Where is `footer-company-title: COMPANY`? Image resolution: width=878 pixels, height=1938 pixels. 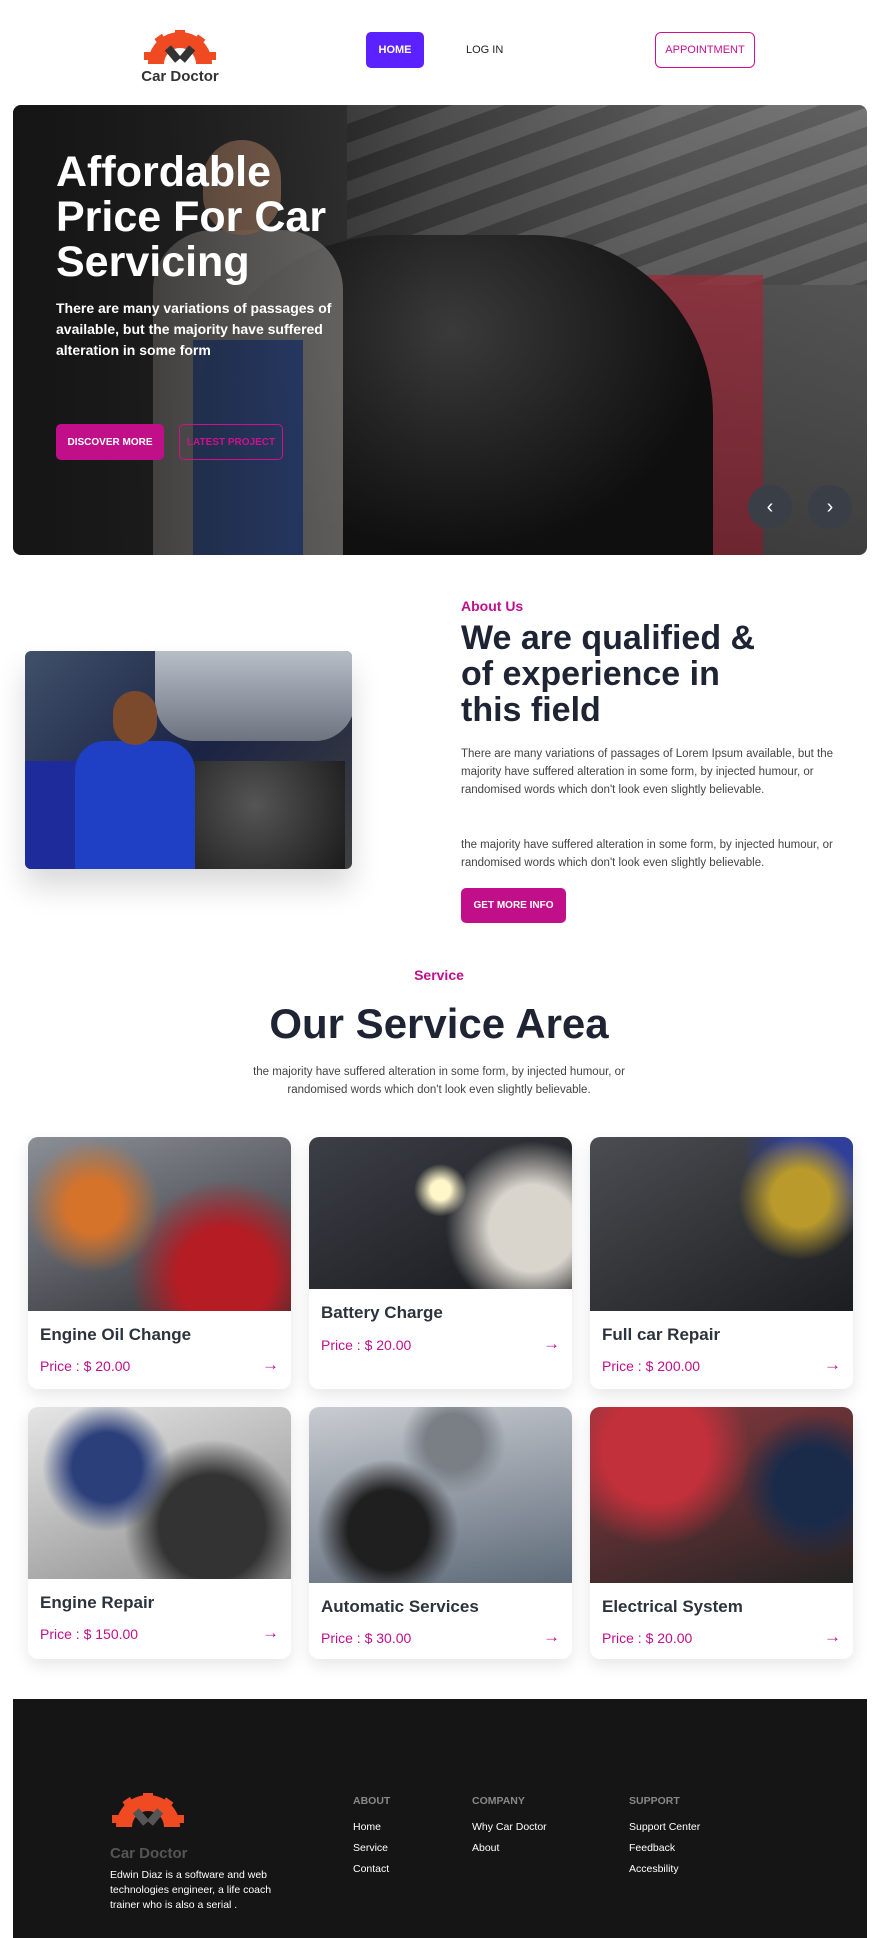 footer-company-title: COMPANY is located at coordinates (498, 1801).